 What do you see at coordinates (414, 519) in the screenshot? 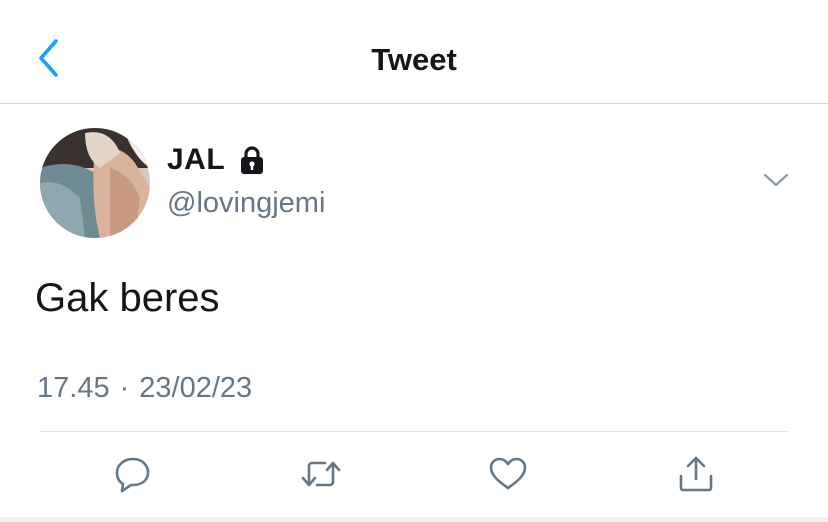
I see `bottom-separator` at bounding box center [414, 519].